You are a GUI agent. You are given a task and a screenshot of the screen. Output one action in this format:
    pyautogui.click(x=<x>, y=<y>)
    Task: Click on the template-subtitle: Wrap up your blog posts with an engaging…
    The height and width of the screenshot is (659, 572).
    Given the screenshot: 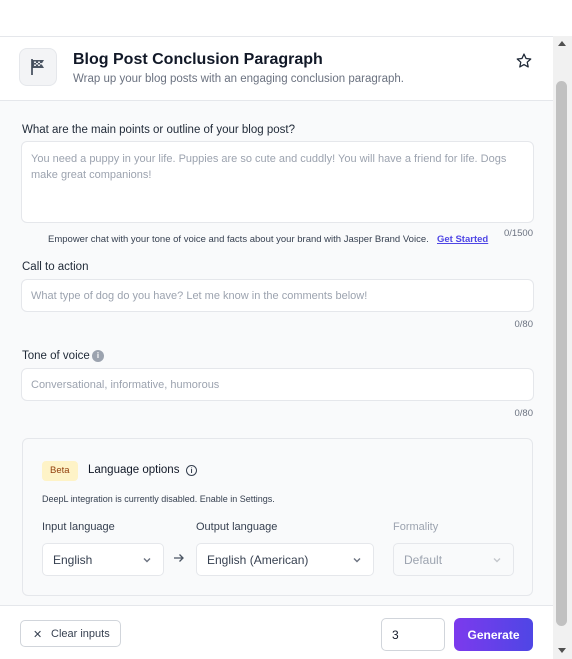 What is the action you would take?
    pyautogui.click(x=238, y=79)
    